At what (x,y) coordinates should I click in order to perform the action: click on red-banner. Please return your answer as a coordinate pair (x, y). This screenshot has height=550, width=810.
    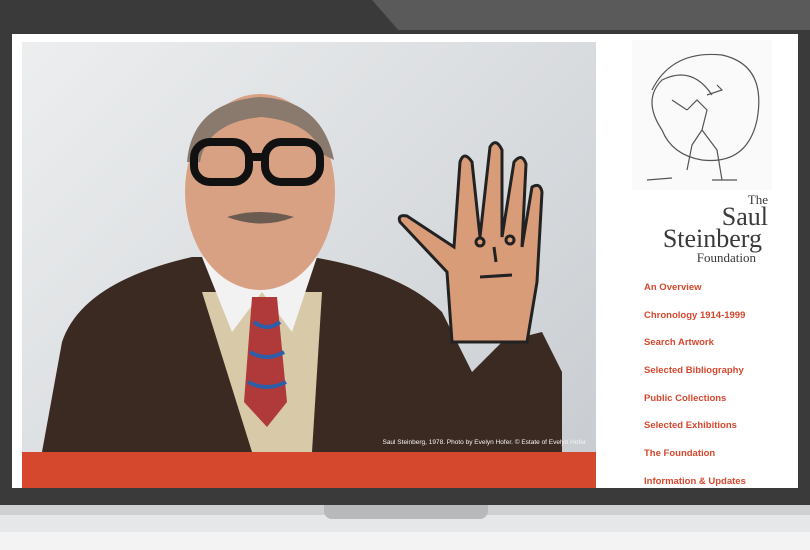
    Looking at the image, I should click on (309, 470).